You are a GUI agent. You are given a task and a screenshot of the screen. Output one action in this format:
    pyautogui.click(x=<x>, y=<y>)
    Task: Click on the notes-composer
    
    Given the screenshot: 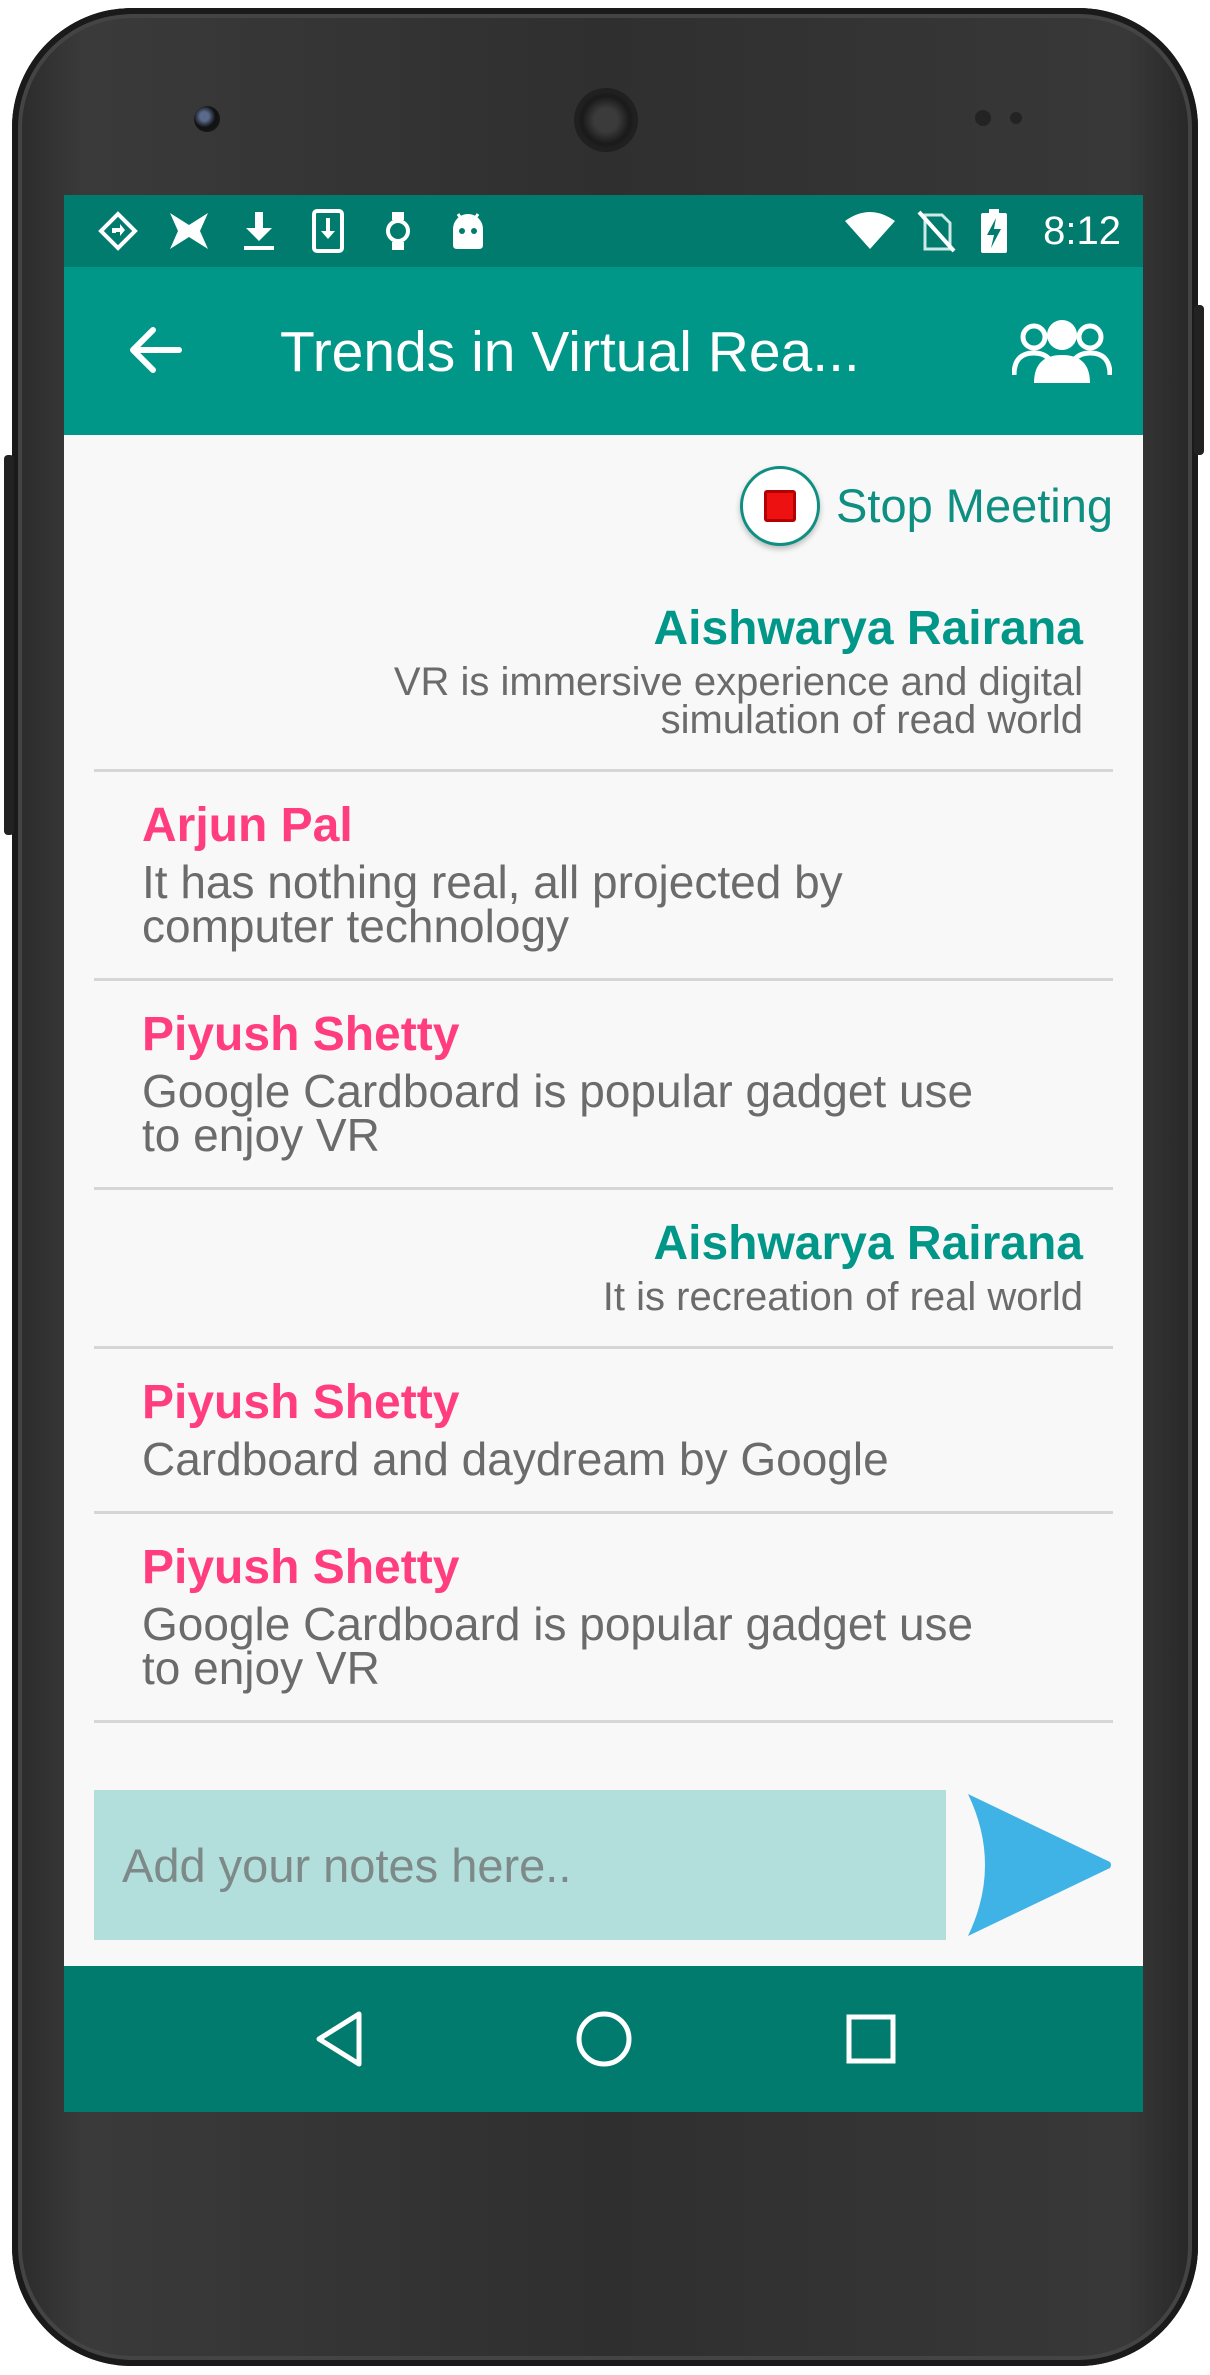 What is the action you would take?
    pyautogui.click(x=603, y=1865)
    